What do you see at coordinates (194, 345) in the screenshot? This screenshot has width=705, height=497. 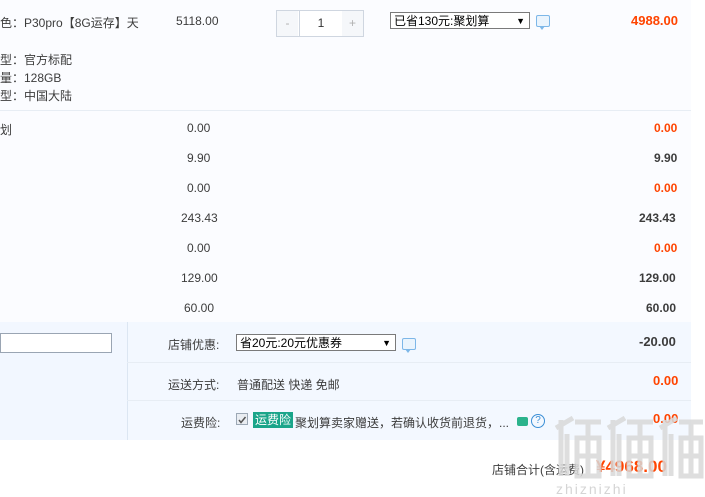 I see `store-discount-label: 店铺优惠:` at bounding box center [194, 345].